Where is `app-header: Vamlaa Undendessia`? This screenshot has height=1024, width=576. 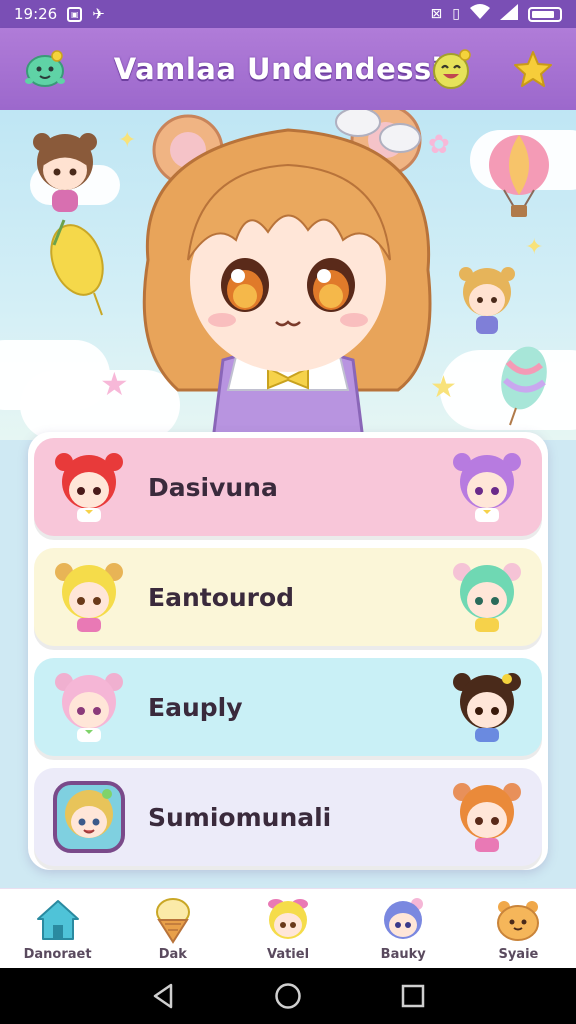 app-header: Vamlaa Undendessia is located at coordinates (288, 69).